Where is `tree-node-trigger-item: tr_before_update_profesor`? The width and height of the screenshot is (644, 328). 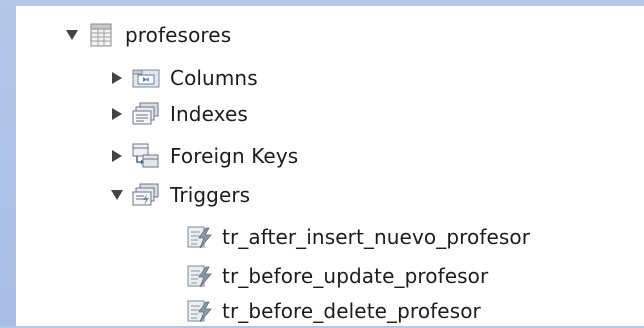
tree-node-trigger-item: tr_before_update_profesor is located at coordinates (337, 276).